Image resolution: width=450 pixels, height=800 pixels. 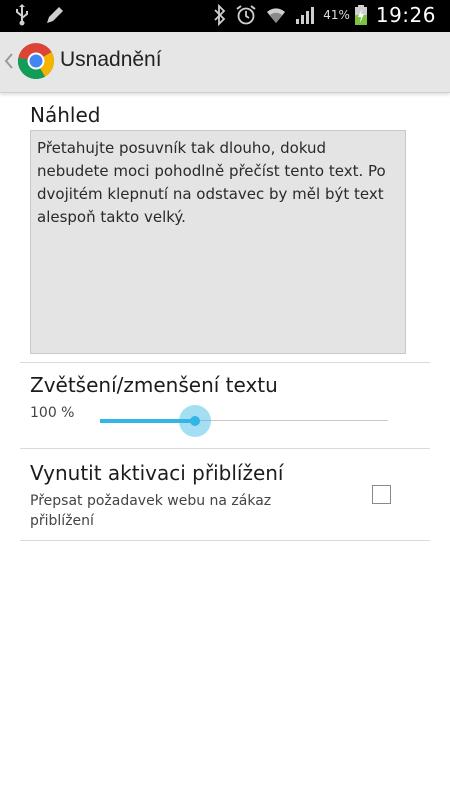 I want to click on wifi-icon, so click(x=276, y=15).